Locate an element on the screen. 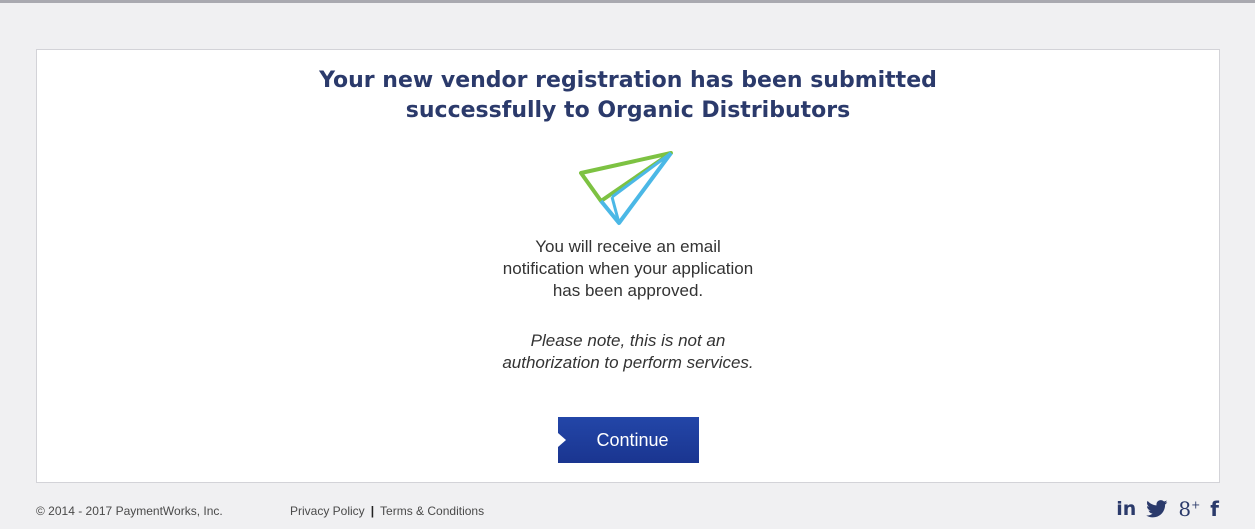 The width and height of the screenshot is (1255, 529). linkedin-icon: in is located at coordinates (1126, 509).